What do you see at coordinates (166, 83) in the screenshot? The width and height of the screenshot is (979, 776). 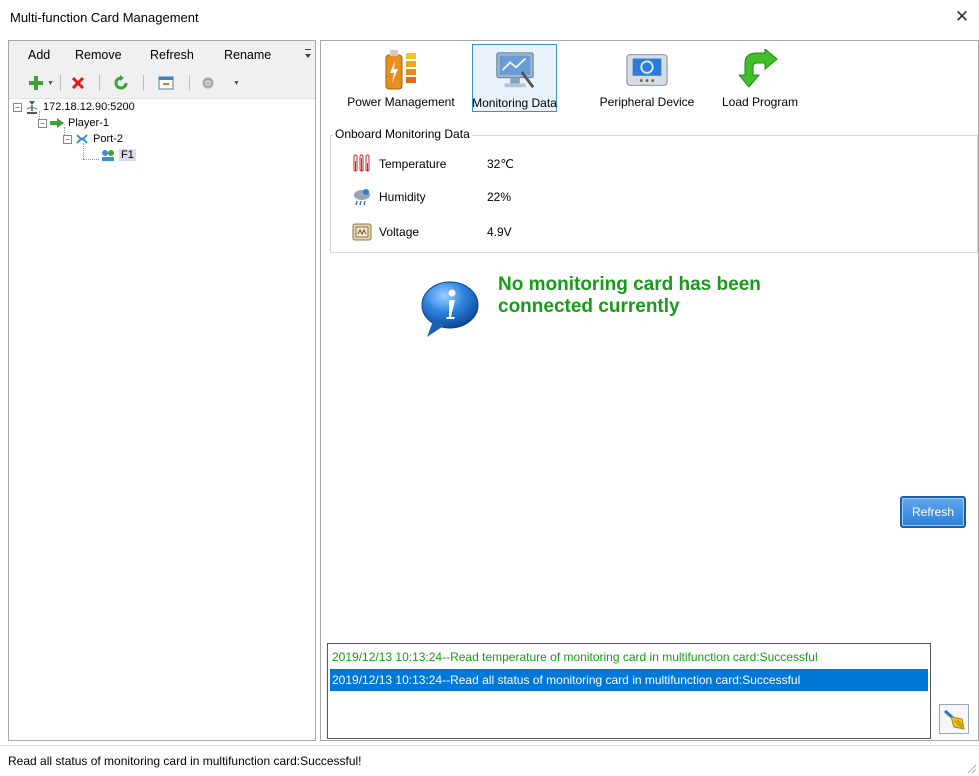 I see `rename-icon` at bounding box center [166, 83].